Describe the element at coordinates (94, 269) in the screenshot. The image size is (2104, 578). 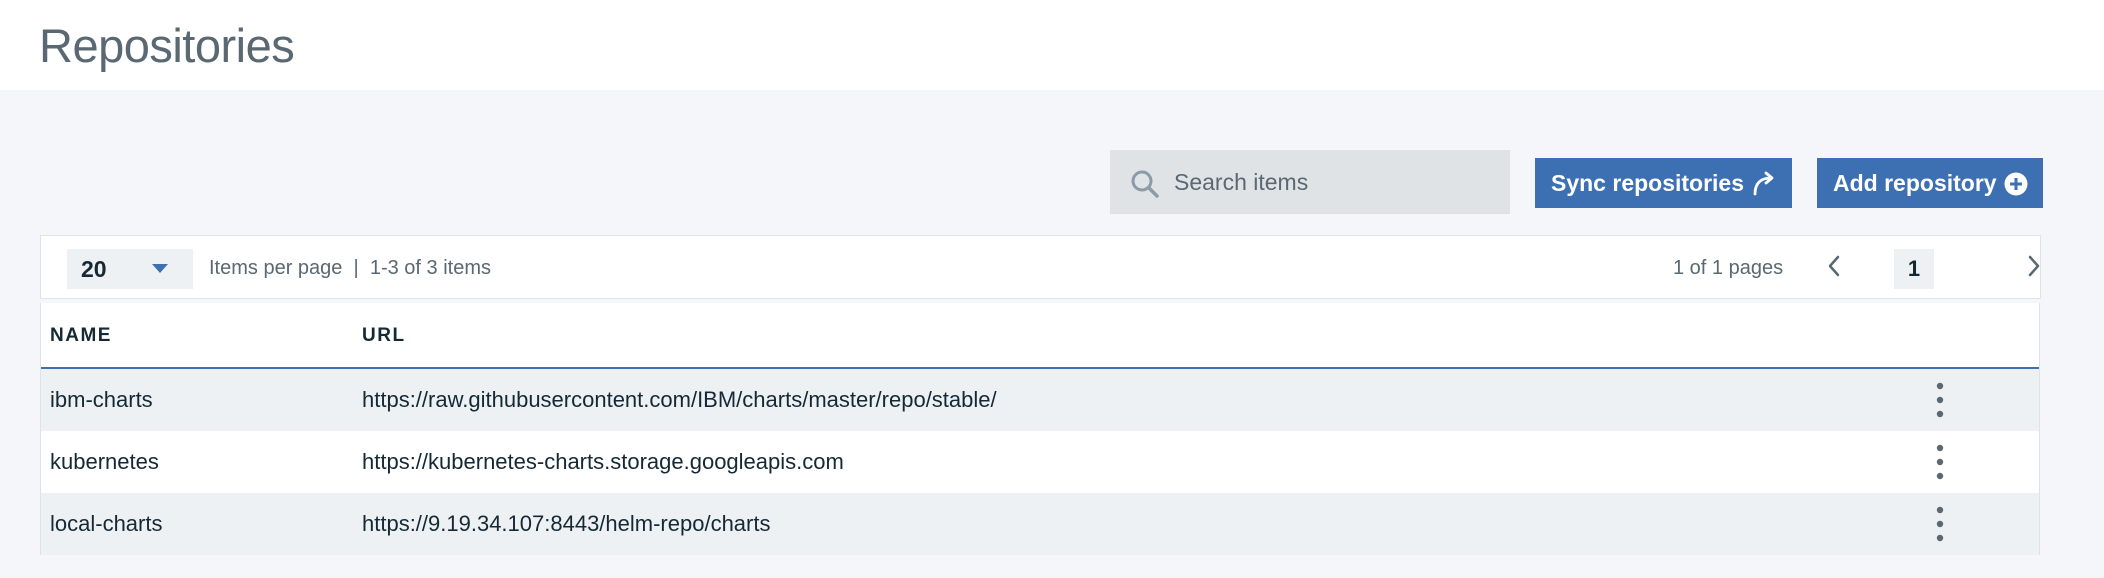
I see `items-per-page-value: 20` at that location.